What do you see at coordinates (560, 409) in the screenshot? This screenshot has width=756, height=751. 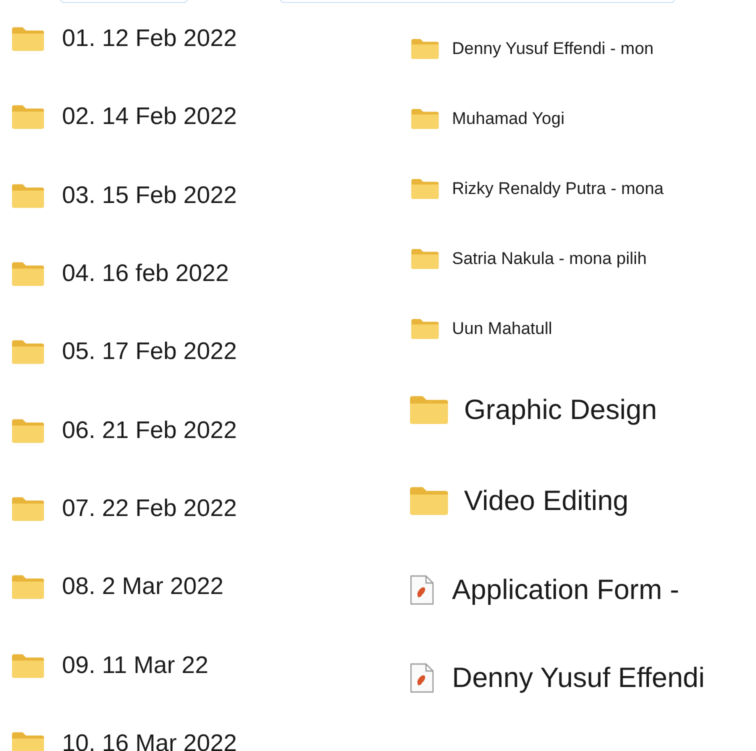 I see `folder-name: Graphic Design` at bounding box center [560, 409].